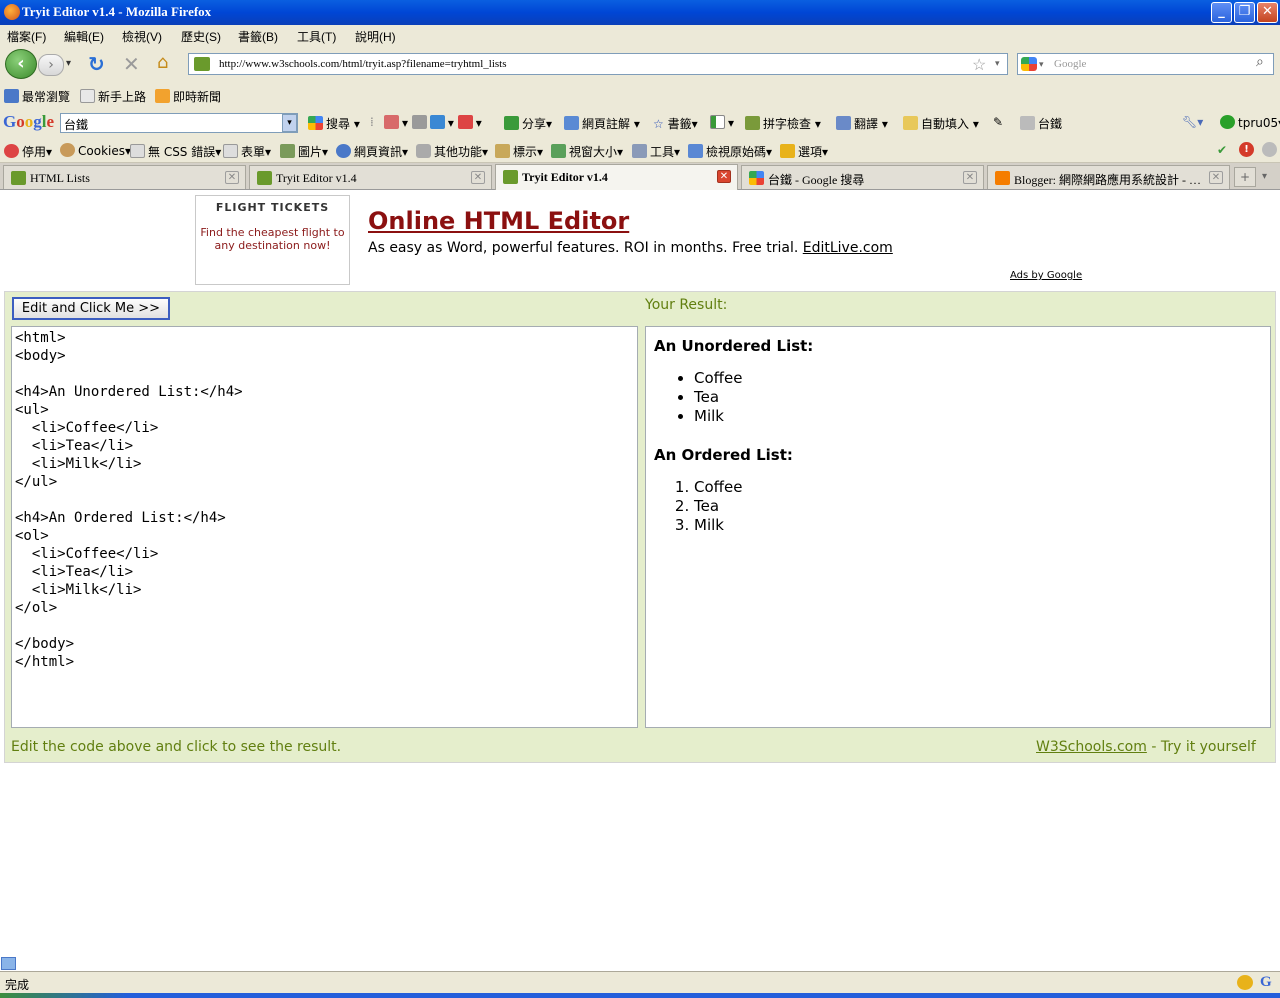  I want to click on bookmark-getting-started: 新手上路, so click(113, 96).